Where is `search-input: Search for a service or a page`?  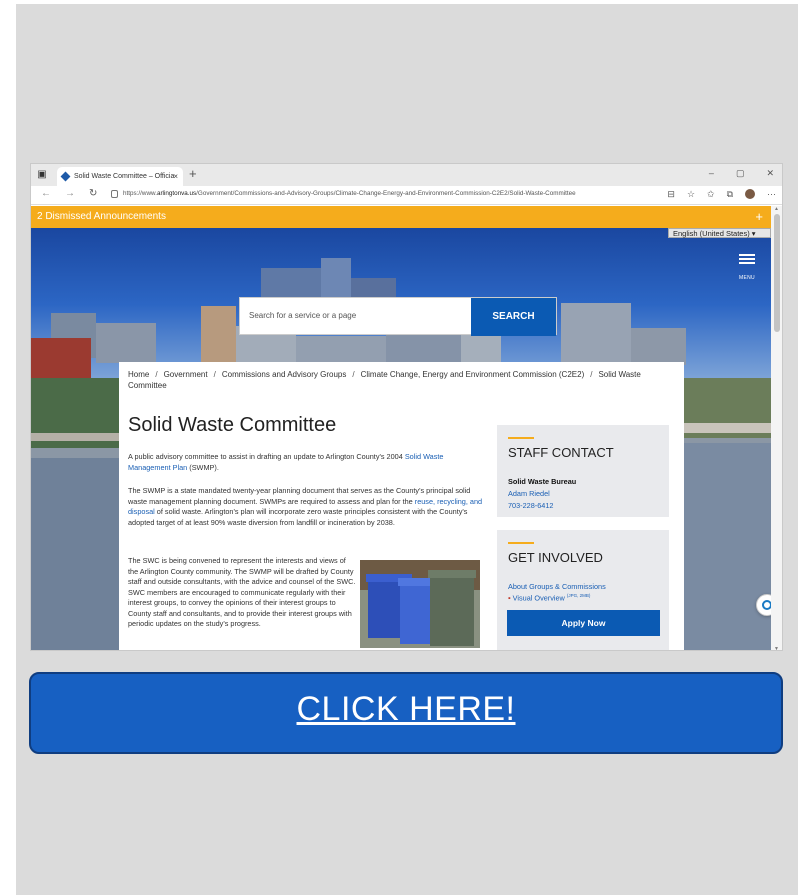
search-input: Search for a service or a page is located at coordinates (302, 315).